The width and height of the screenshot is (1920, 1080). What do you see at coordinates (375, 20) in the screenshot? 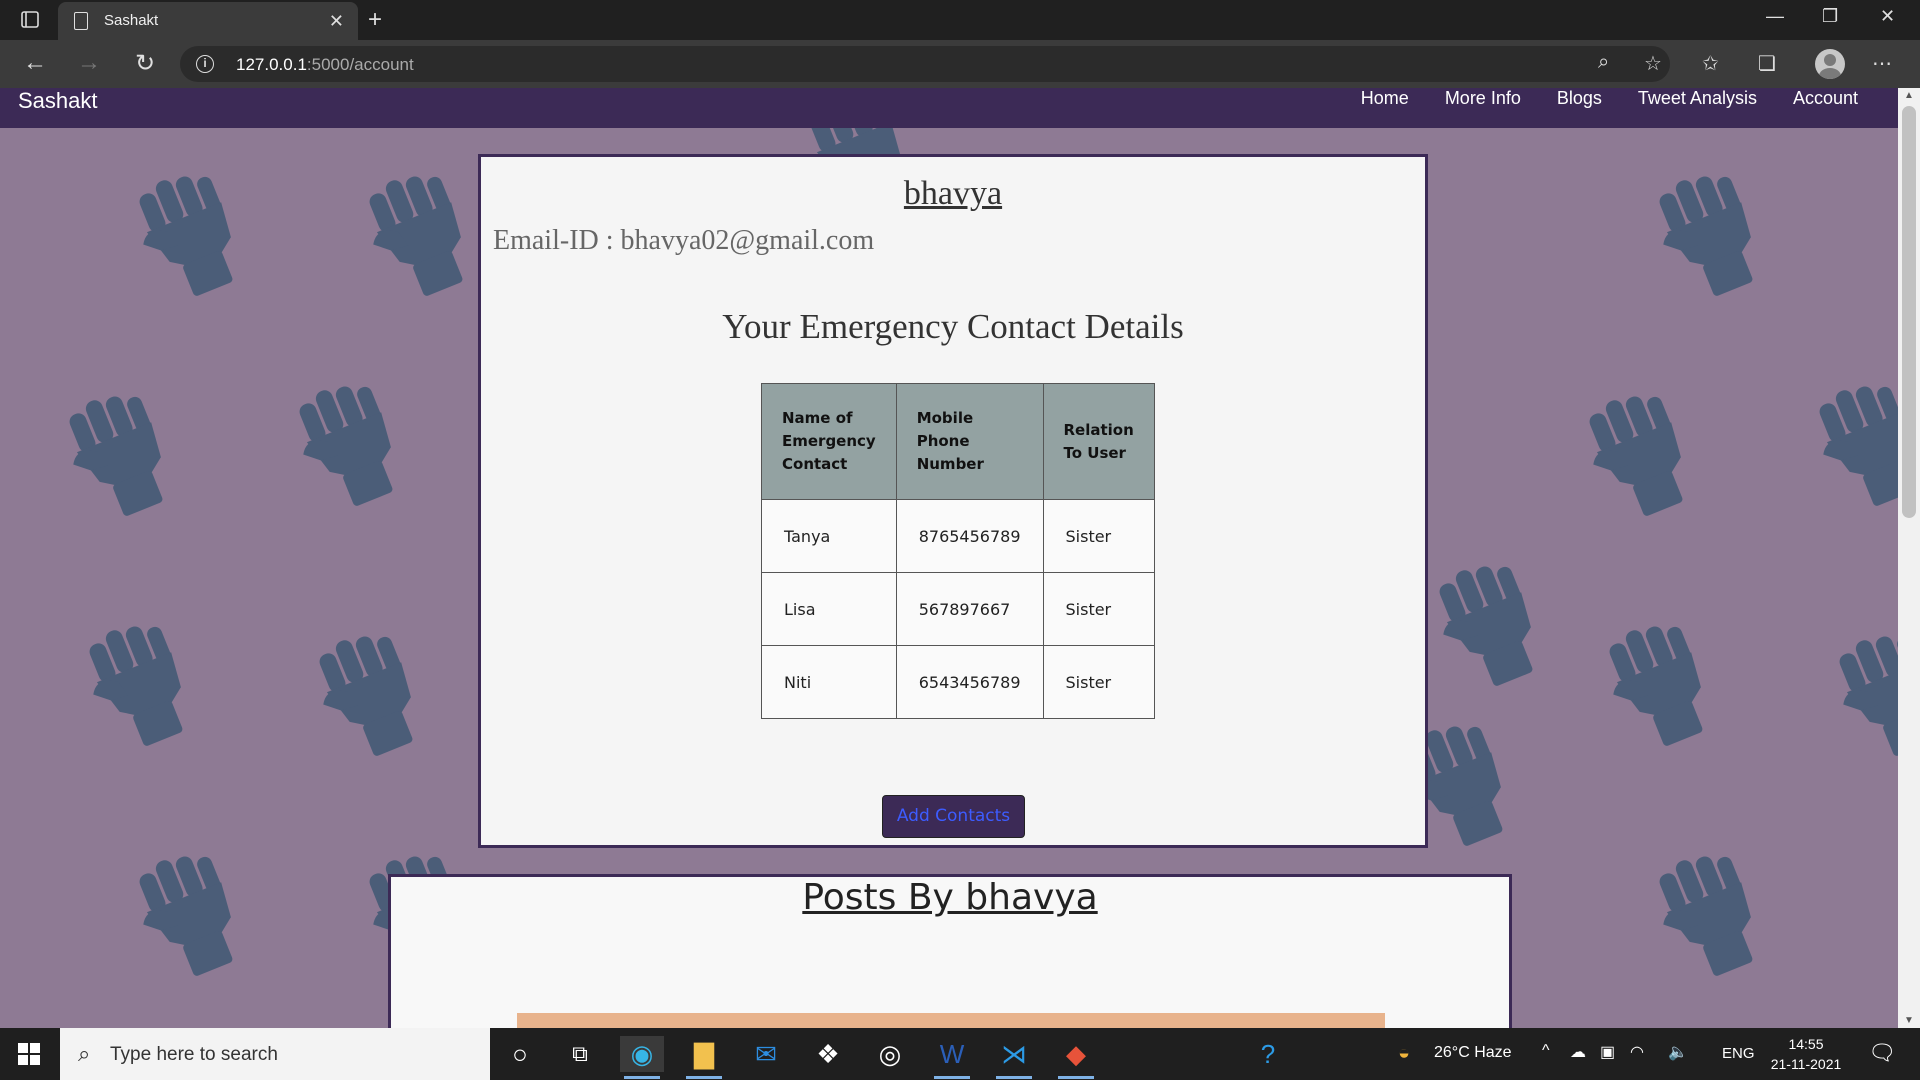
I see `new-tab-button: +` at bounding box center [375, 20].